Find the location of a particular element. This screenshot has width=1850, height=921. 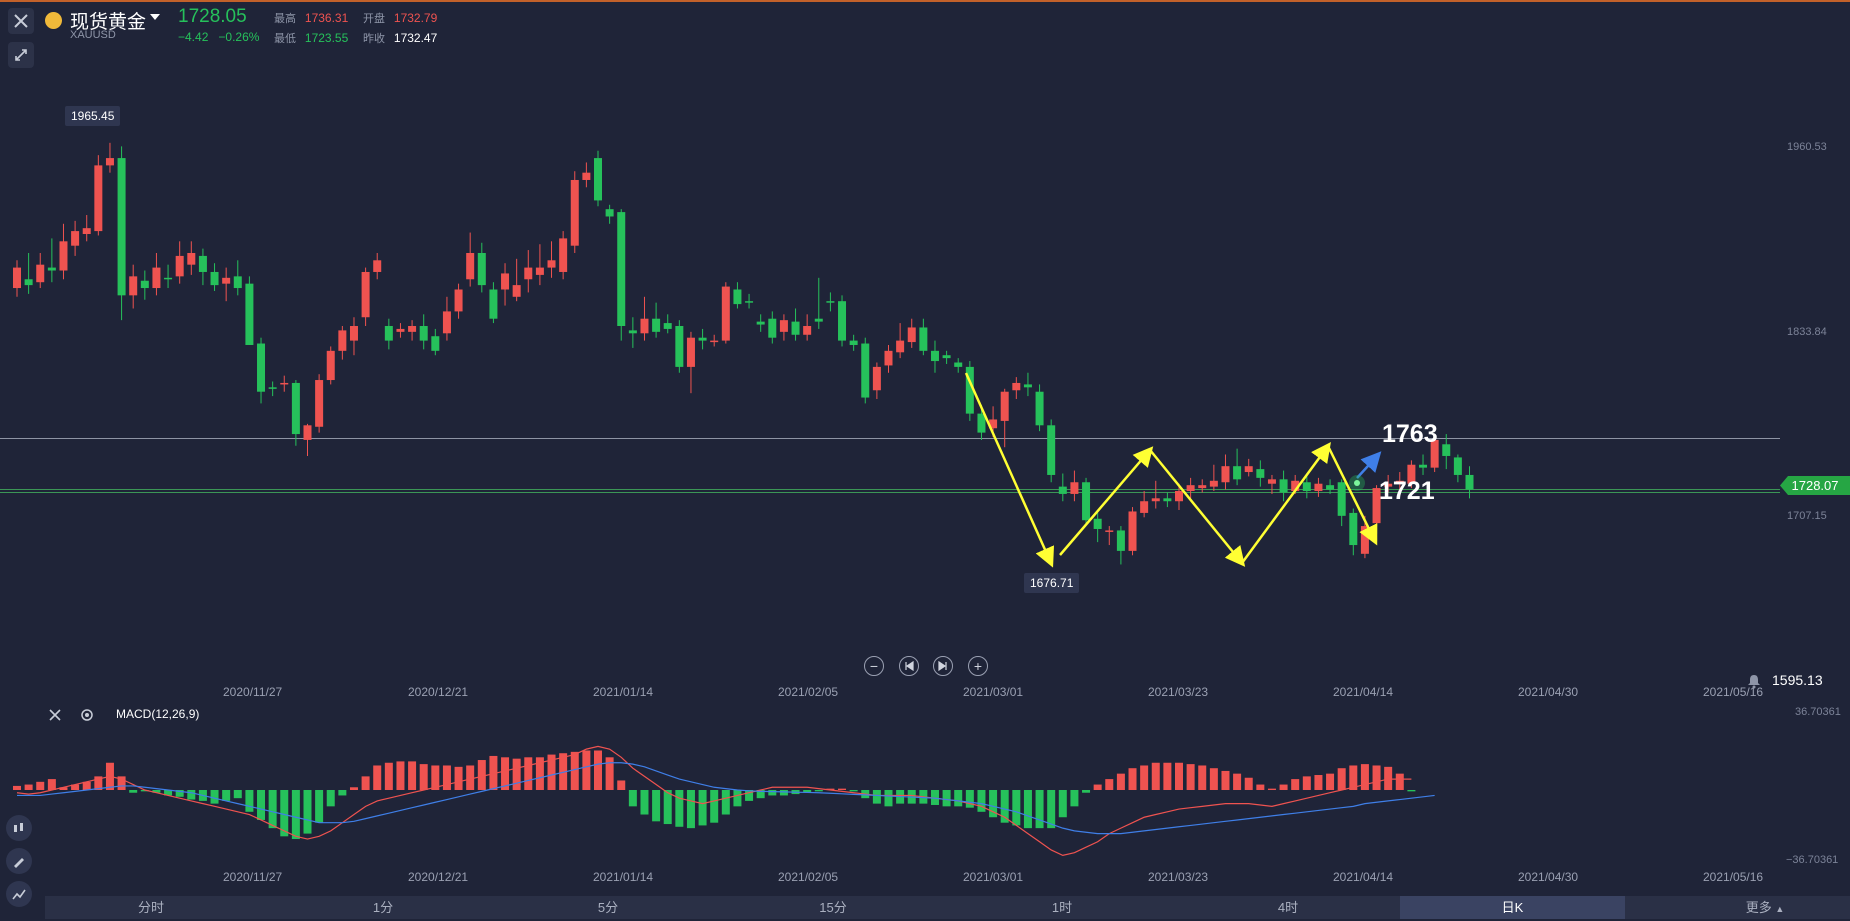

step-forward-button is located at coordinates (943, 666).